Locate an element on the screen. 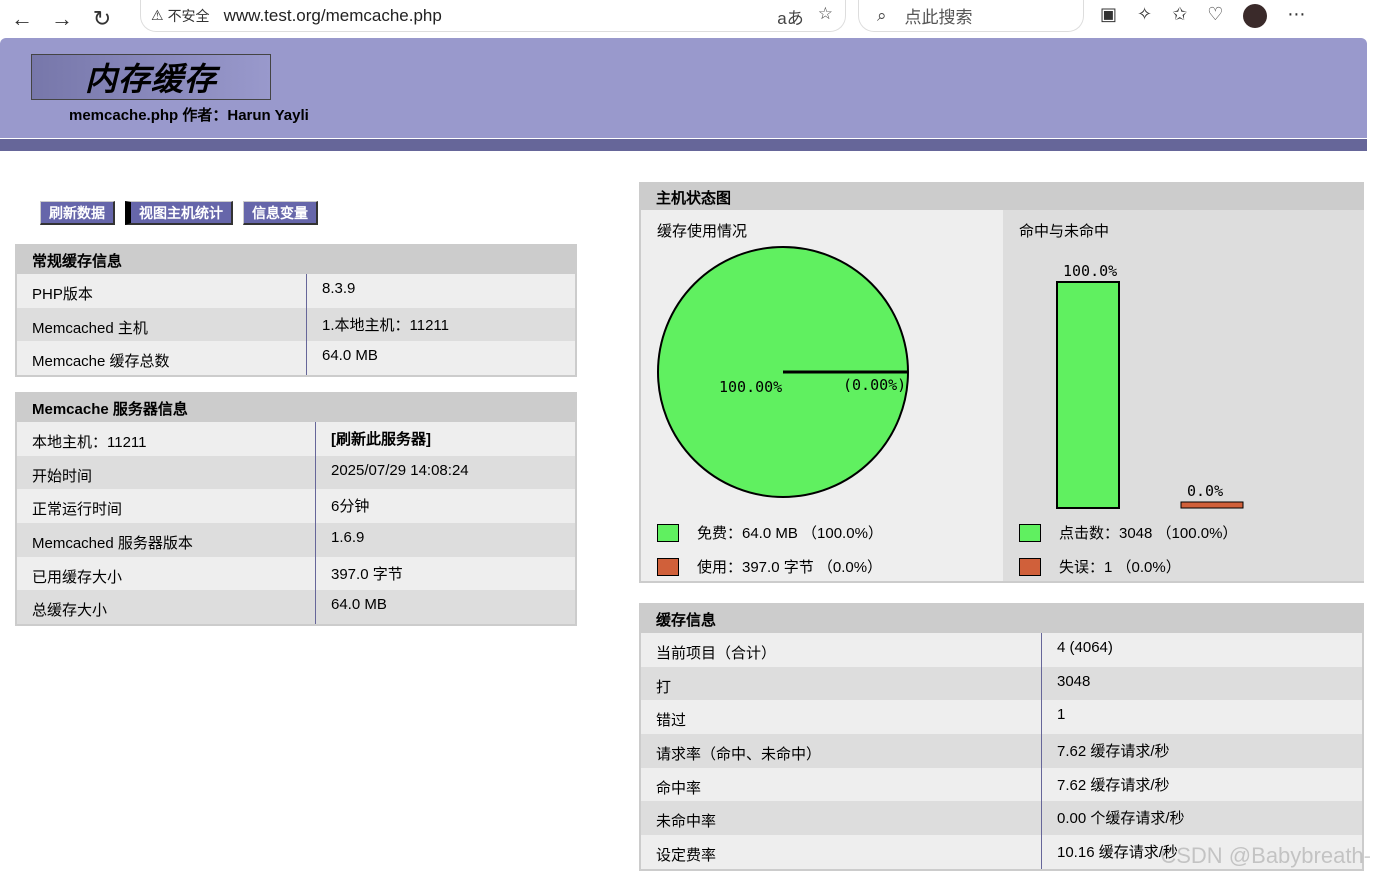 This screenshot has height=877, width=1377. table-row: Memcache 缓存总数 64.0 MB is located at coordinates (296, 358).